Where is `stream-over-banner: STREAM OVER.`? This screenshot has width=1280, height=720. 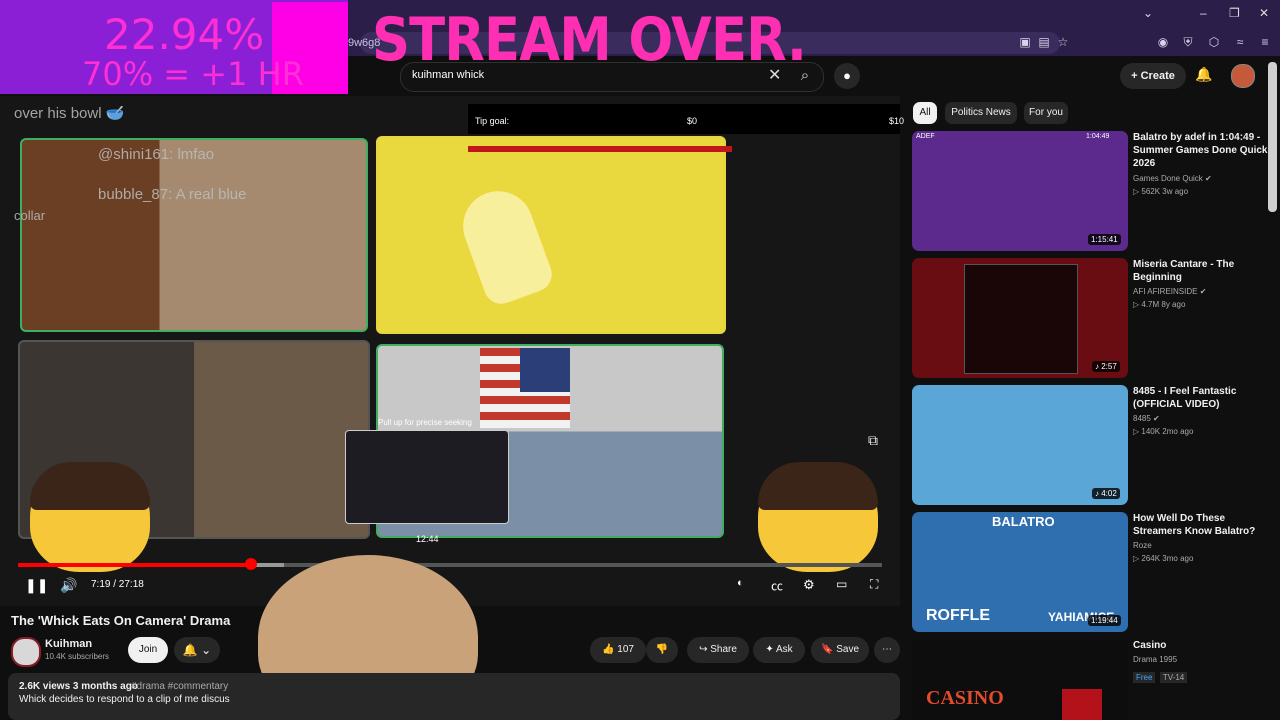
stream-over-banner: STREAM OVER. is located at coordinates (589, 40).